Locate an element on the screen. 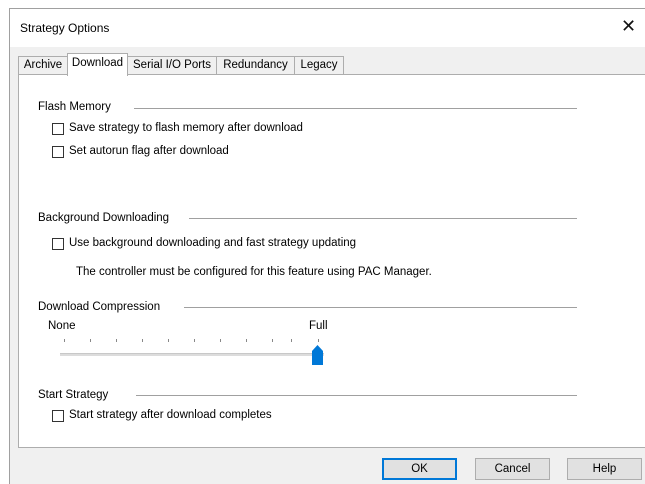 Image resolution: width=645 pixels, height=484 pixels. tab-archive: Archive is located at coordinates (43, 65).